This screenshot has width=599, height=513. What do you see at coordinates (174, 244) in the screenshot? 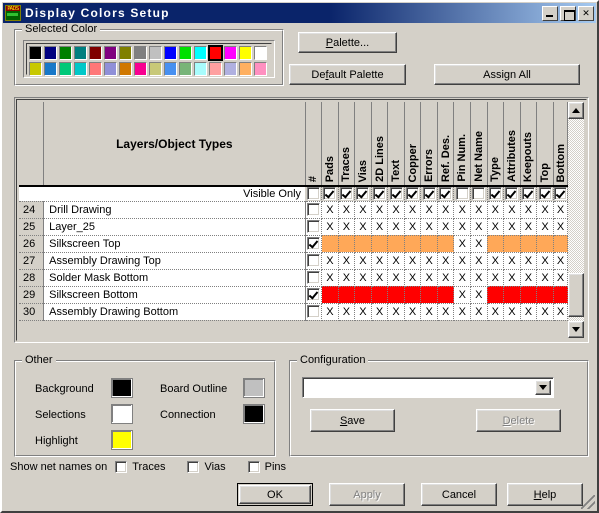
I see `layer-name: Silkscreen Top` at bounding box center [174, 244].